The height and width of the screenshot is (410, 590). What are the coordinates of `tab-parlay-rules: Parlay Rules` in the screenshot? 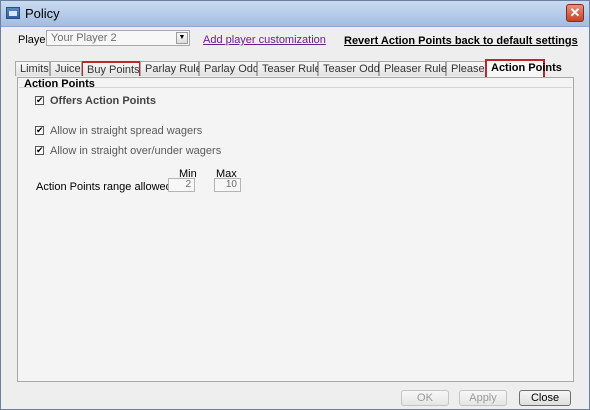 It's located at (173, 68).